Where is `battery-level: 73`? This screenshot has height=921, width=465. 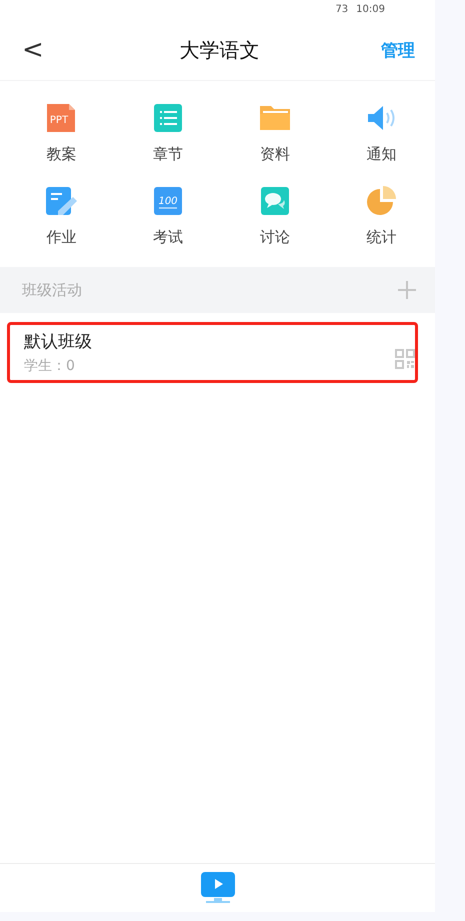
battery-level: 73 is located at coordinates (341, 10).